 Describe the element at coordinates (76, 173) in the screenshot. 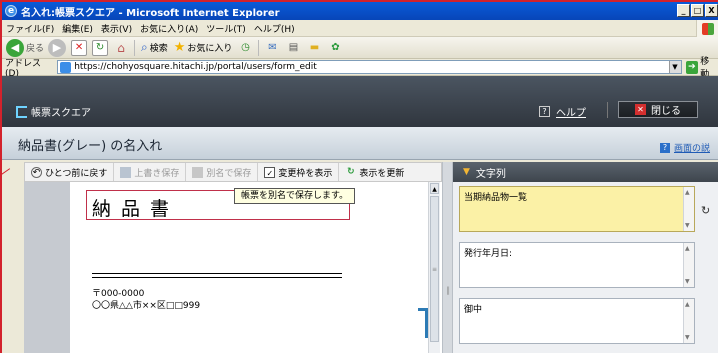

I see `undo-label: ひとつ前に戻す` at that location.